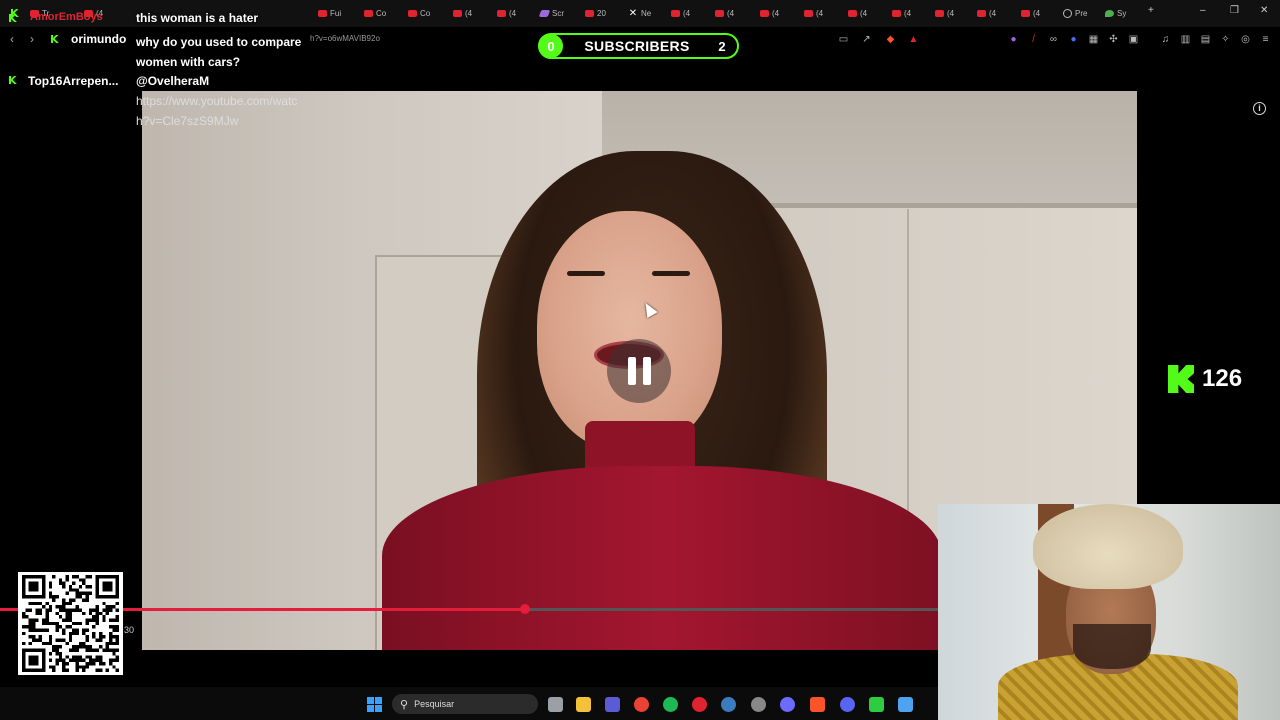 Image resolution: width=1280 pixels, height=720 pixels. Describe the element at coordinates (216, 101) in the screenshot. I see `chat-link: https://www.youtube.com/watc` at that location.